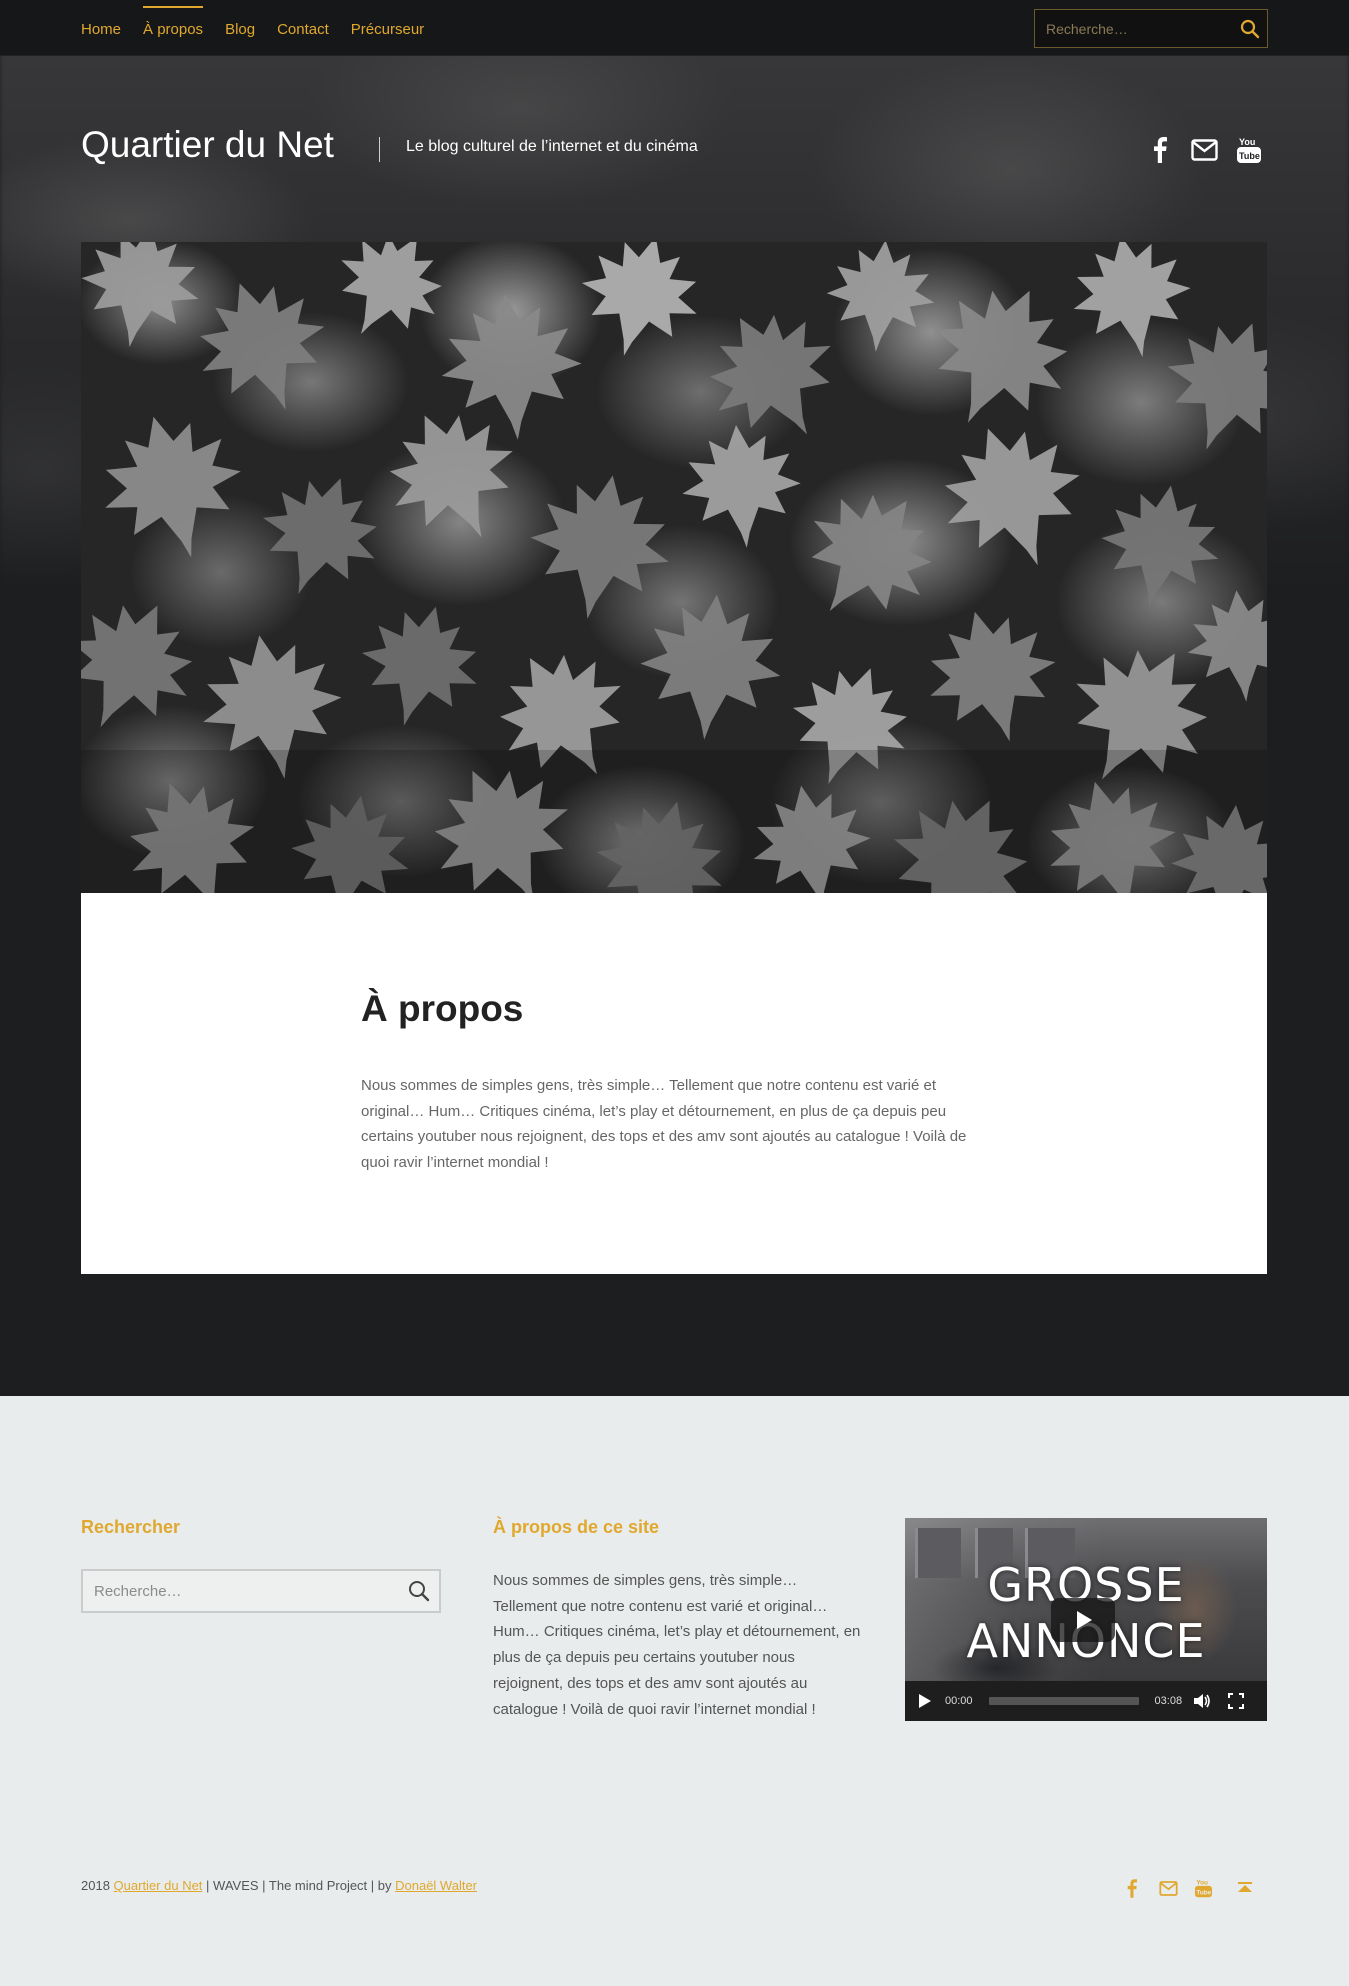 The height and width of the screenshot is (1986, 1349). I want to click on footer-search-form, so click(261, 1591).